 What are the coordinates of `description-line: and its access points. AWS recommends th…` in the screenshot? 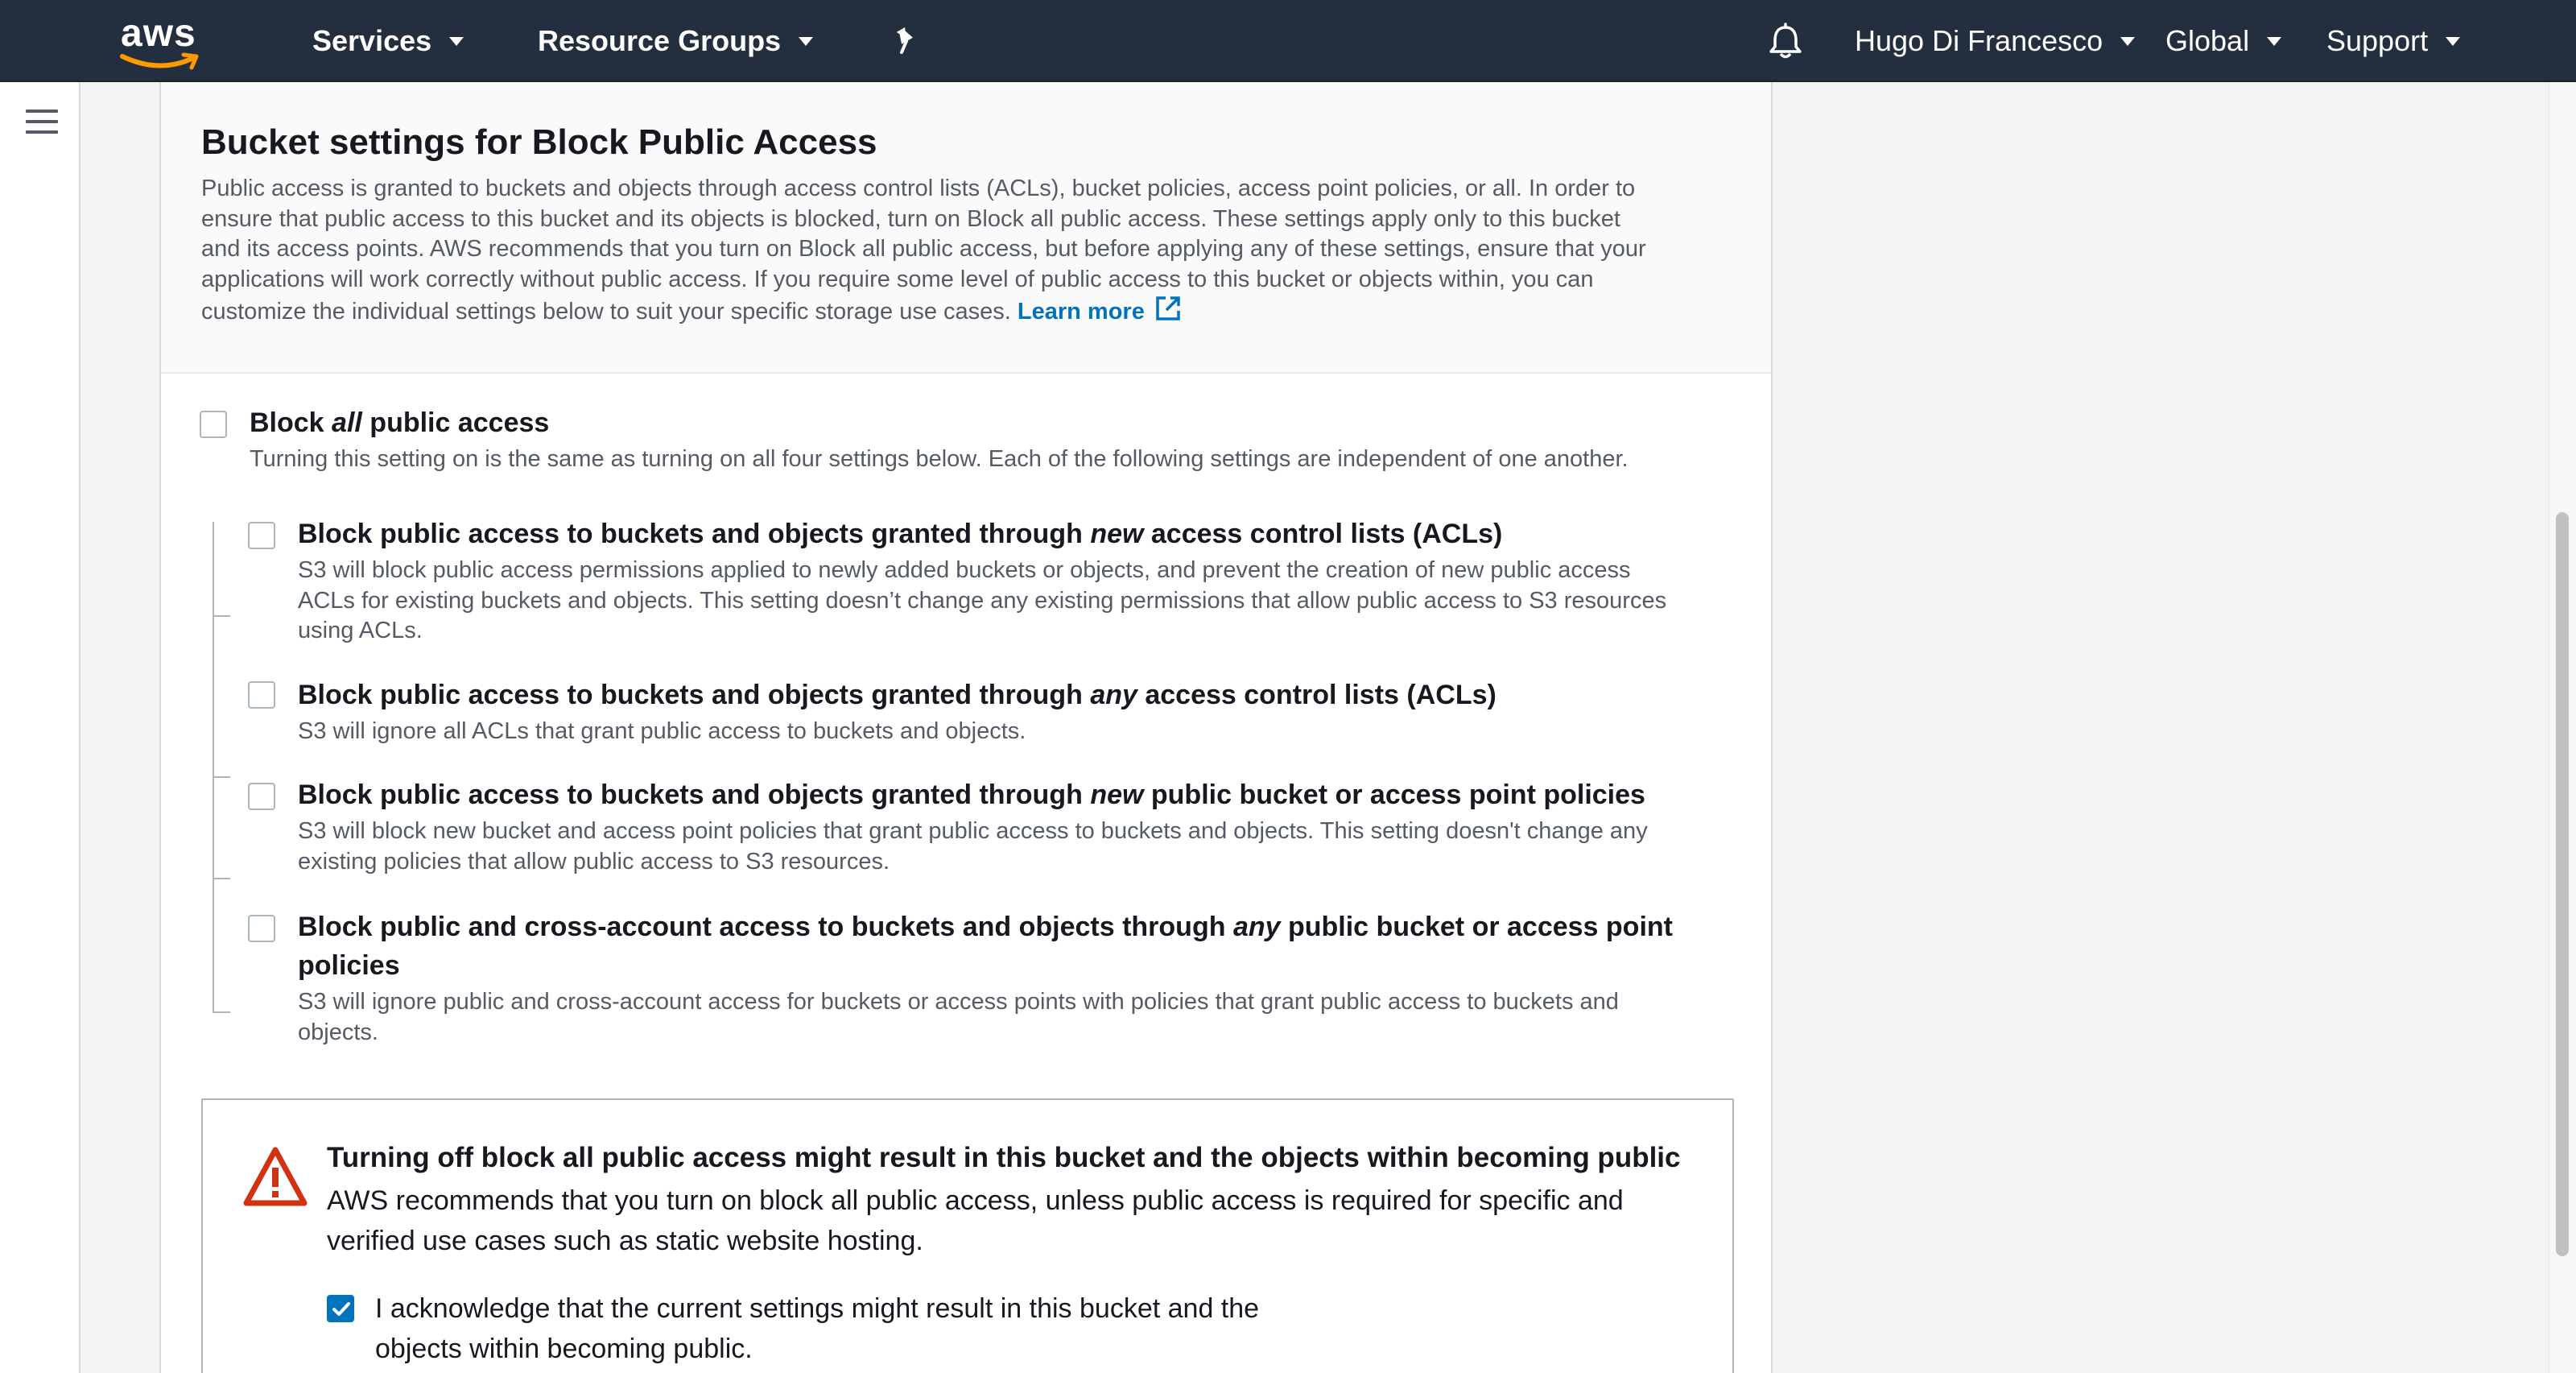 It's located at (924, 249).